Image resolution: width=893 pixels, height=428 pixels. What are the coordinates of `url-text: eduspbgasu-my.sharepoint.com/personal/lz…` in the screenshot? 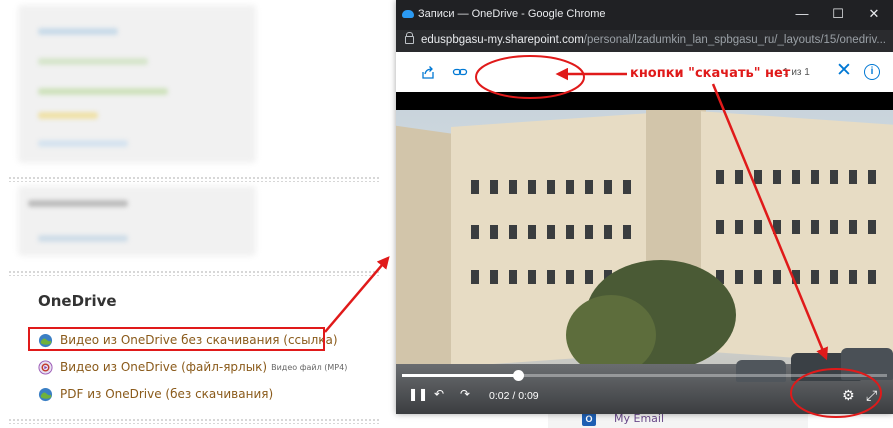 It's located at (653, 40).